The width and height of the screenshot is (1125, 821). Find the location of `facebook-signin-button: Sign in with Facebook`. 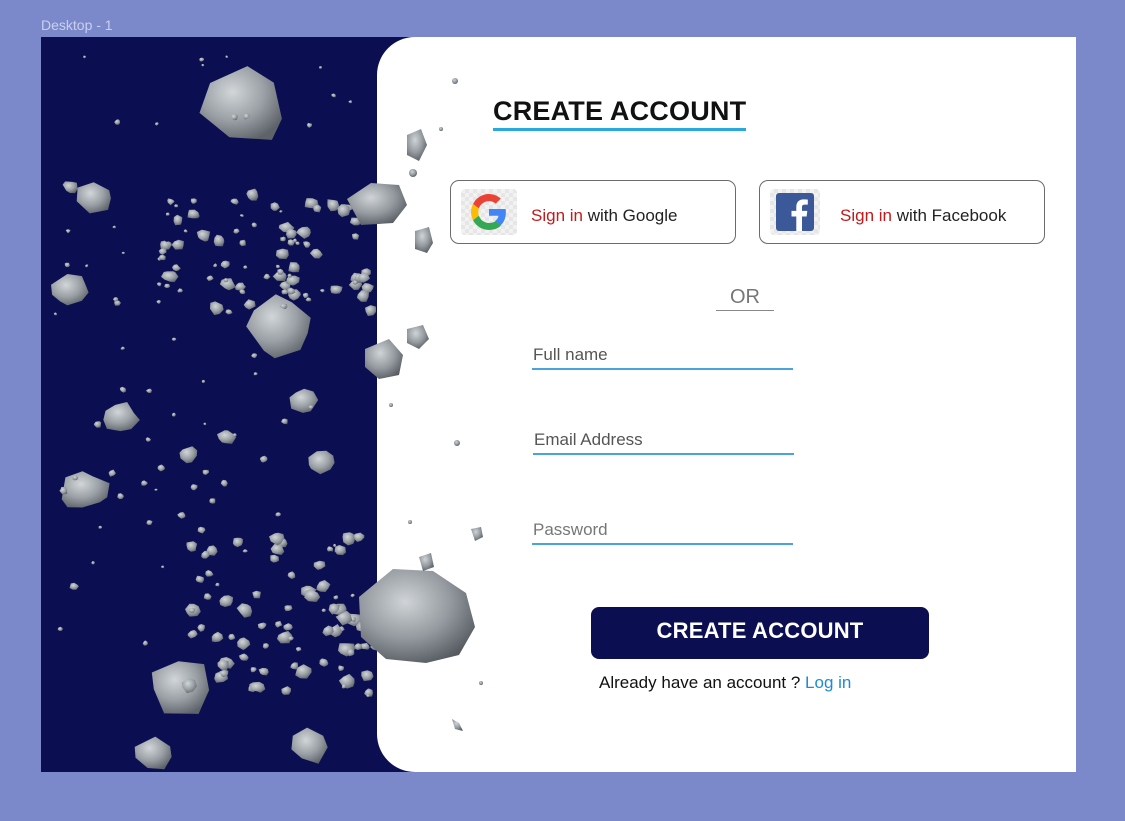

facebook-signin-button: Sign in with Facebook is located at coordinates (902, 212).